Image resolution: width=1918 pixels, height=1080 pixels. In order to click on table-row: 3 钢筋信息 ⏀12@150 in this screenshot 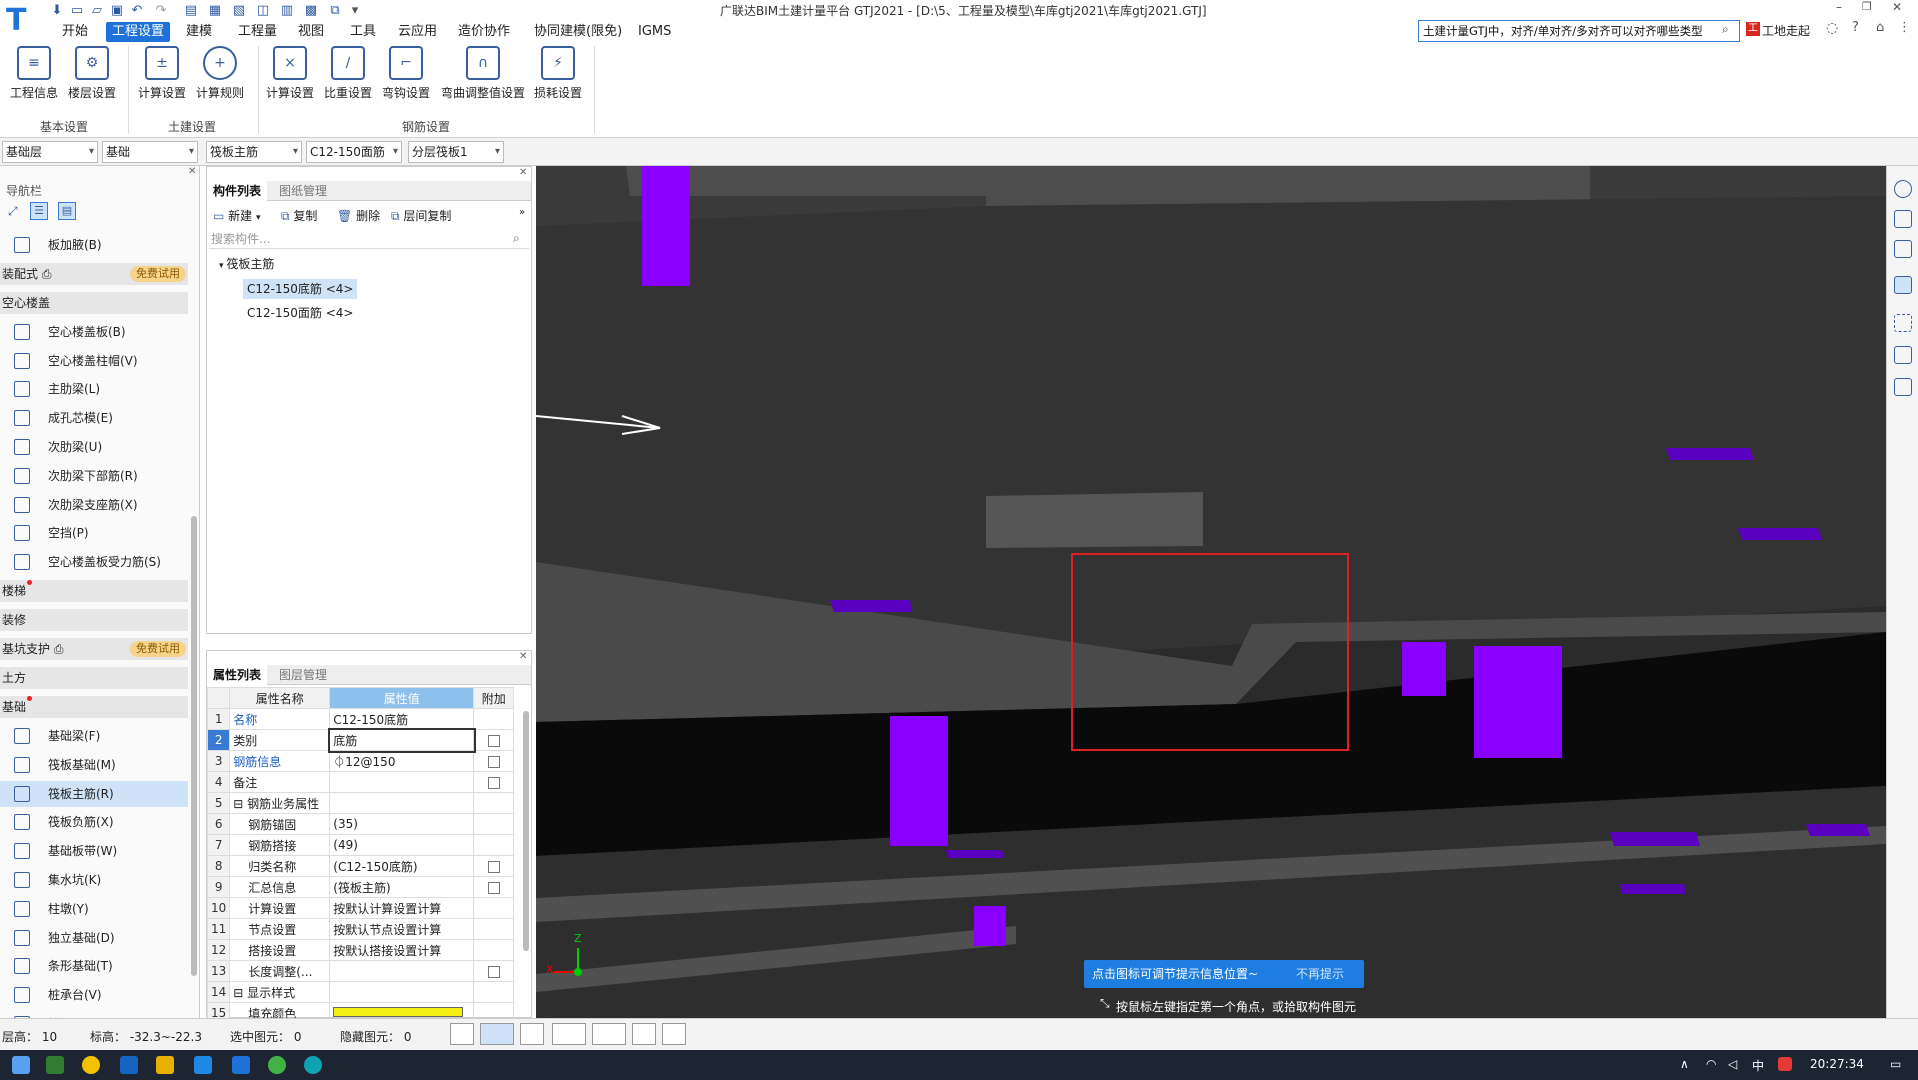, I will do `click(360, 761)`.